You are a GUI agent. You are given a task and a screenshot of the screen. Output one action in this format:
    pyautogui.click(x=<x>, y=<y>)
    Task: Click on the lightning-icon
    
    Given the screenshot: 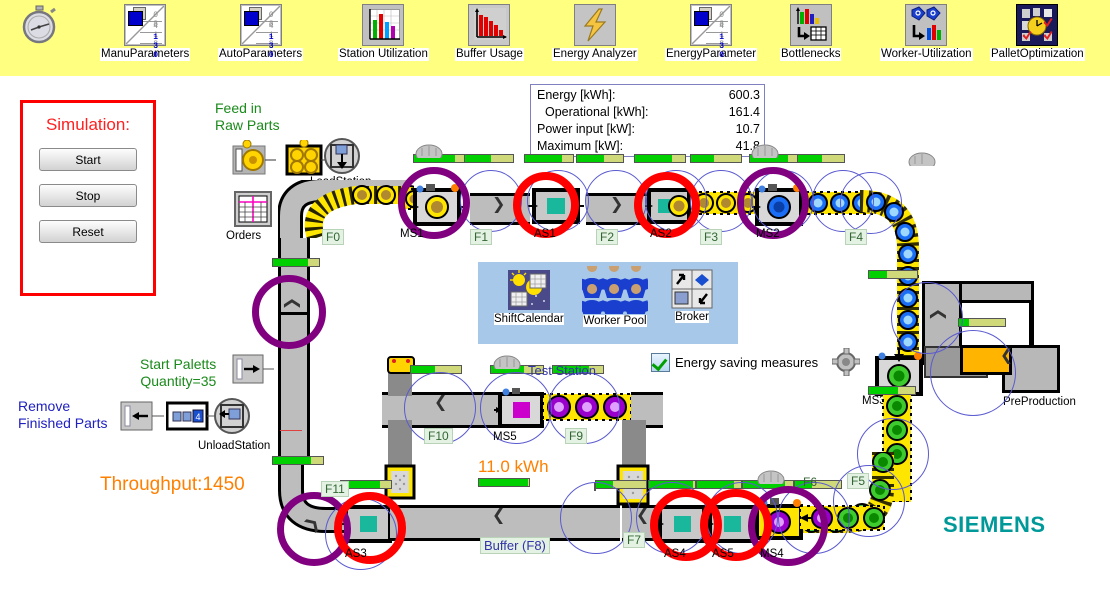 What is the action you would take?
    pyautogui.click(x=594, y=25)
    